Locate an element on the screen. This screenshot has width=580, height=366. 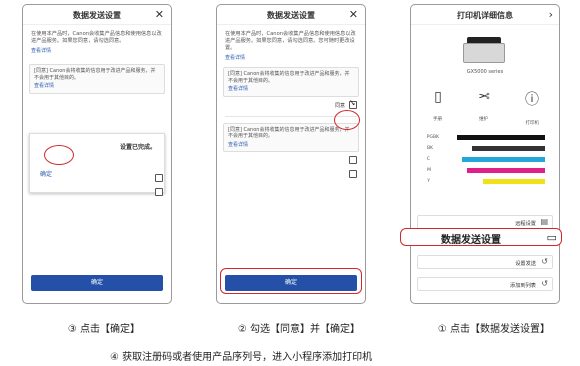
ink-label: M is located at coordinates (429, 170).